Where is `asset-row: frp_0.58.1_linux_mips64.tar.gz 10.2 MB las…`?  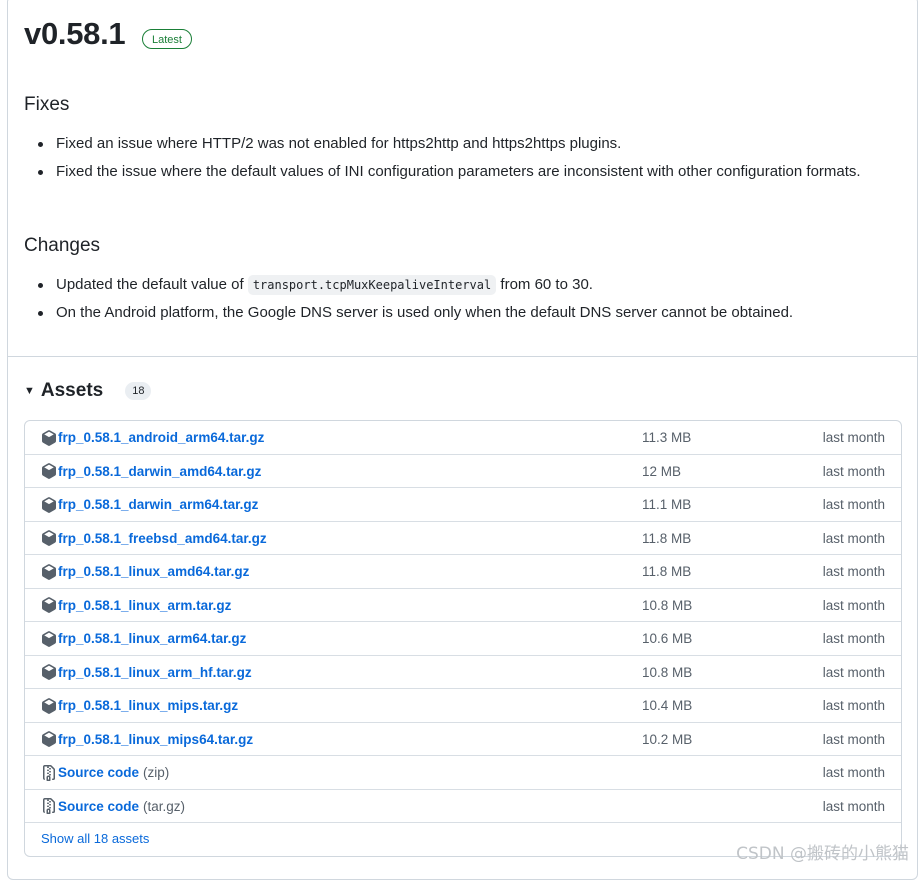 asset-row: frp_0.58.1_linux_mips64.tar.gz 10.2 MB las… is located at coordinates (463, 739).